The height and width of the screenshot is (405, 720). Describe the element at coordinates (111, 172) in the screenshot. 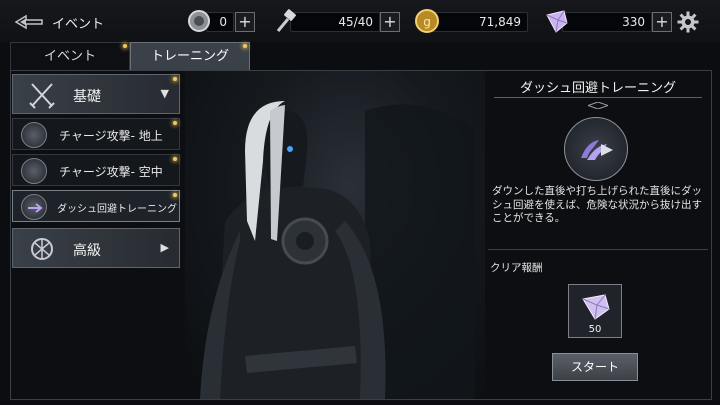

I see `list-item-label: チャージ攻撃- 空中` at that location.